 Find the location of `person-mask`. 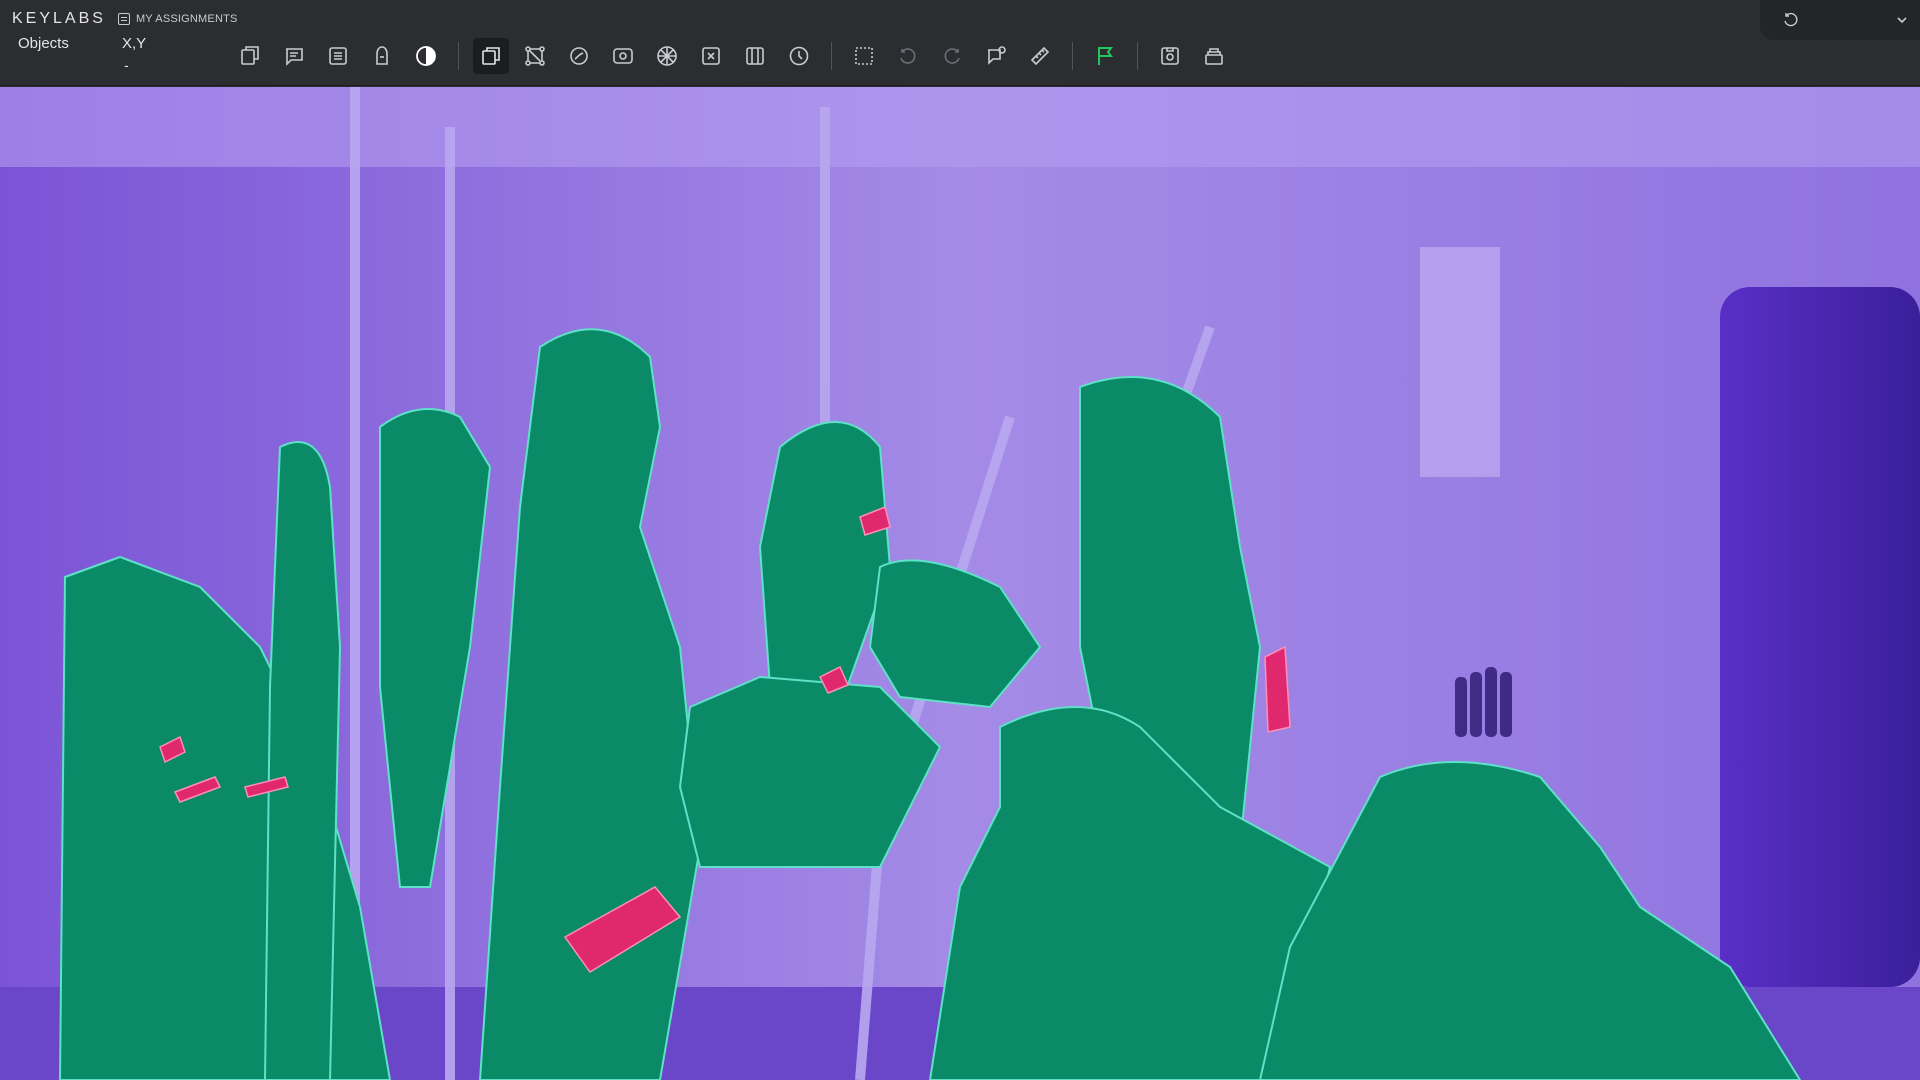

person-mask is located at coordinates (302, 760).